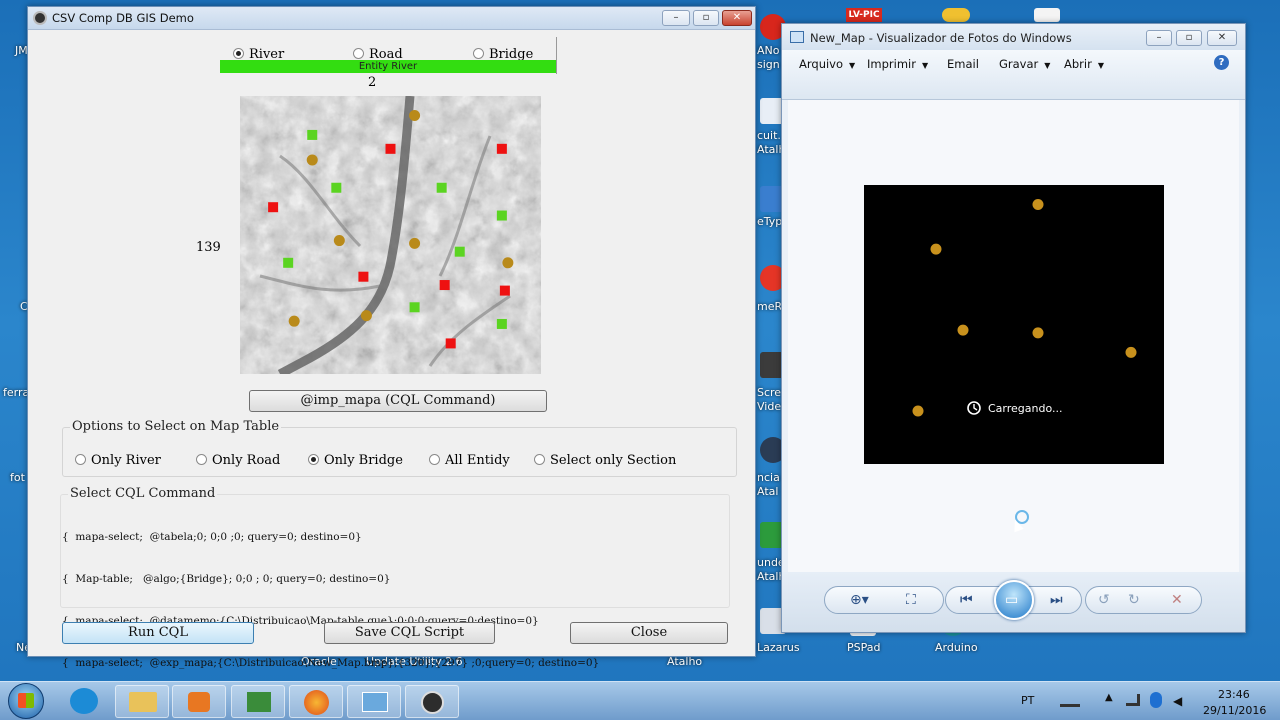 This screenshot has height=720, width=1280. What do you see at coordinates (897, 64) in the screenshot?
I see `menu-imprimir: Imprimir ▼` at bounding box center [897, 64].